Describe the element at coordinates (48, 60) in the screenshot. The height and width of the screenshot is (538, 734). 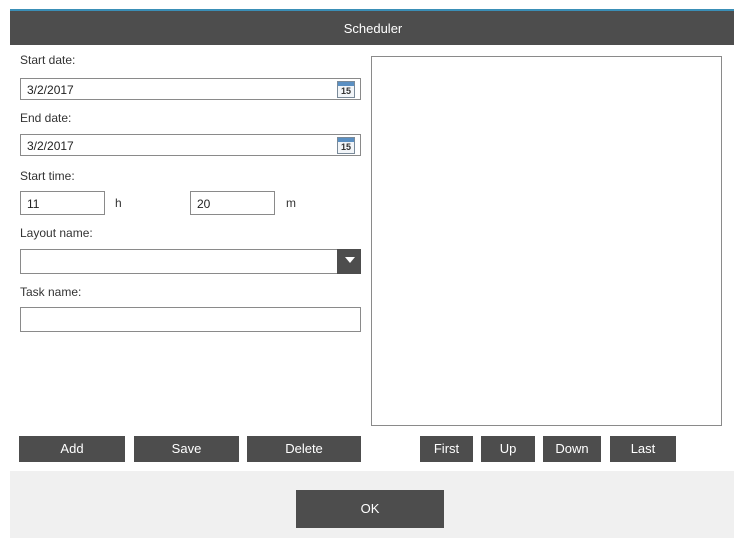
I see `start-date-label: Start date:` at that location.